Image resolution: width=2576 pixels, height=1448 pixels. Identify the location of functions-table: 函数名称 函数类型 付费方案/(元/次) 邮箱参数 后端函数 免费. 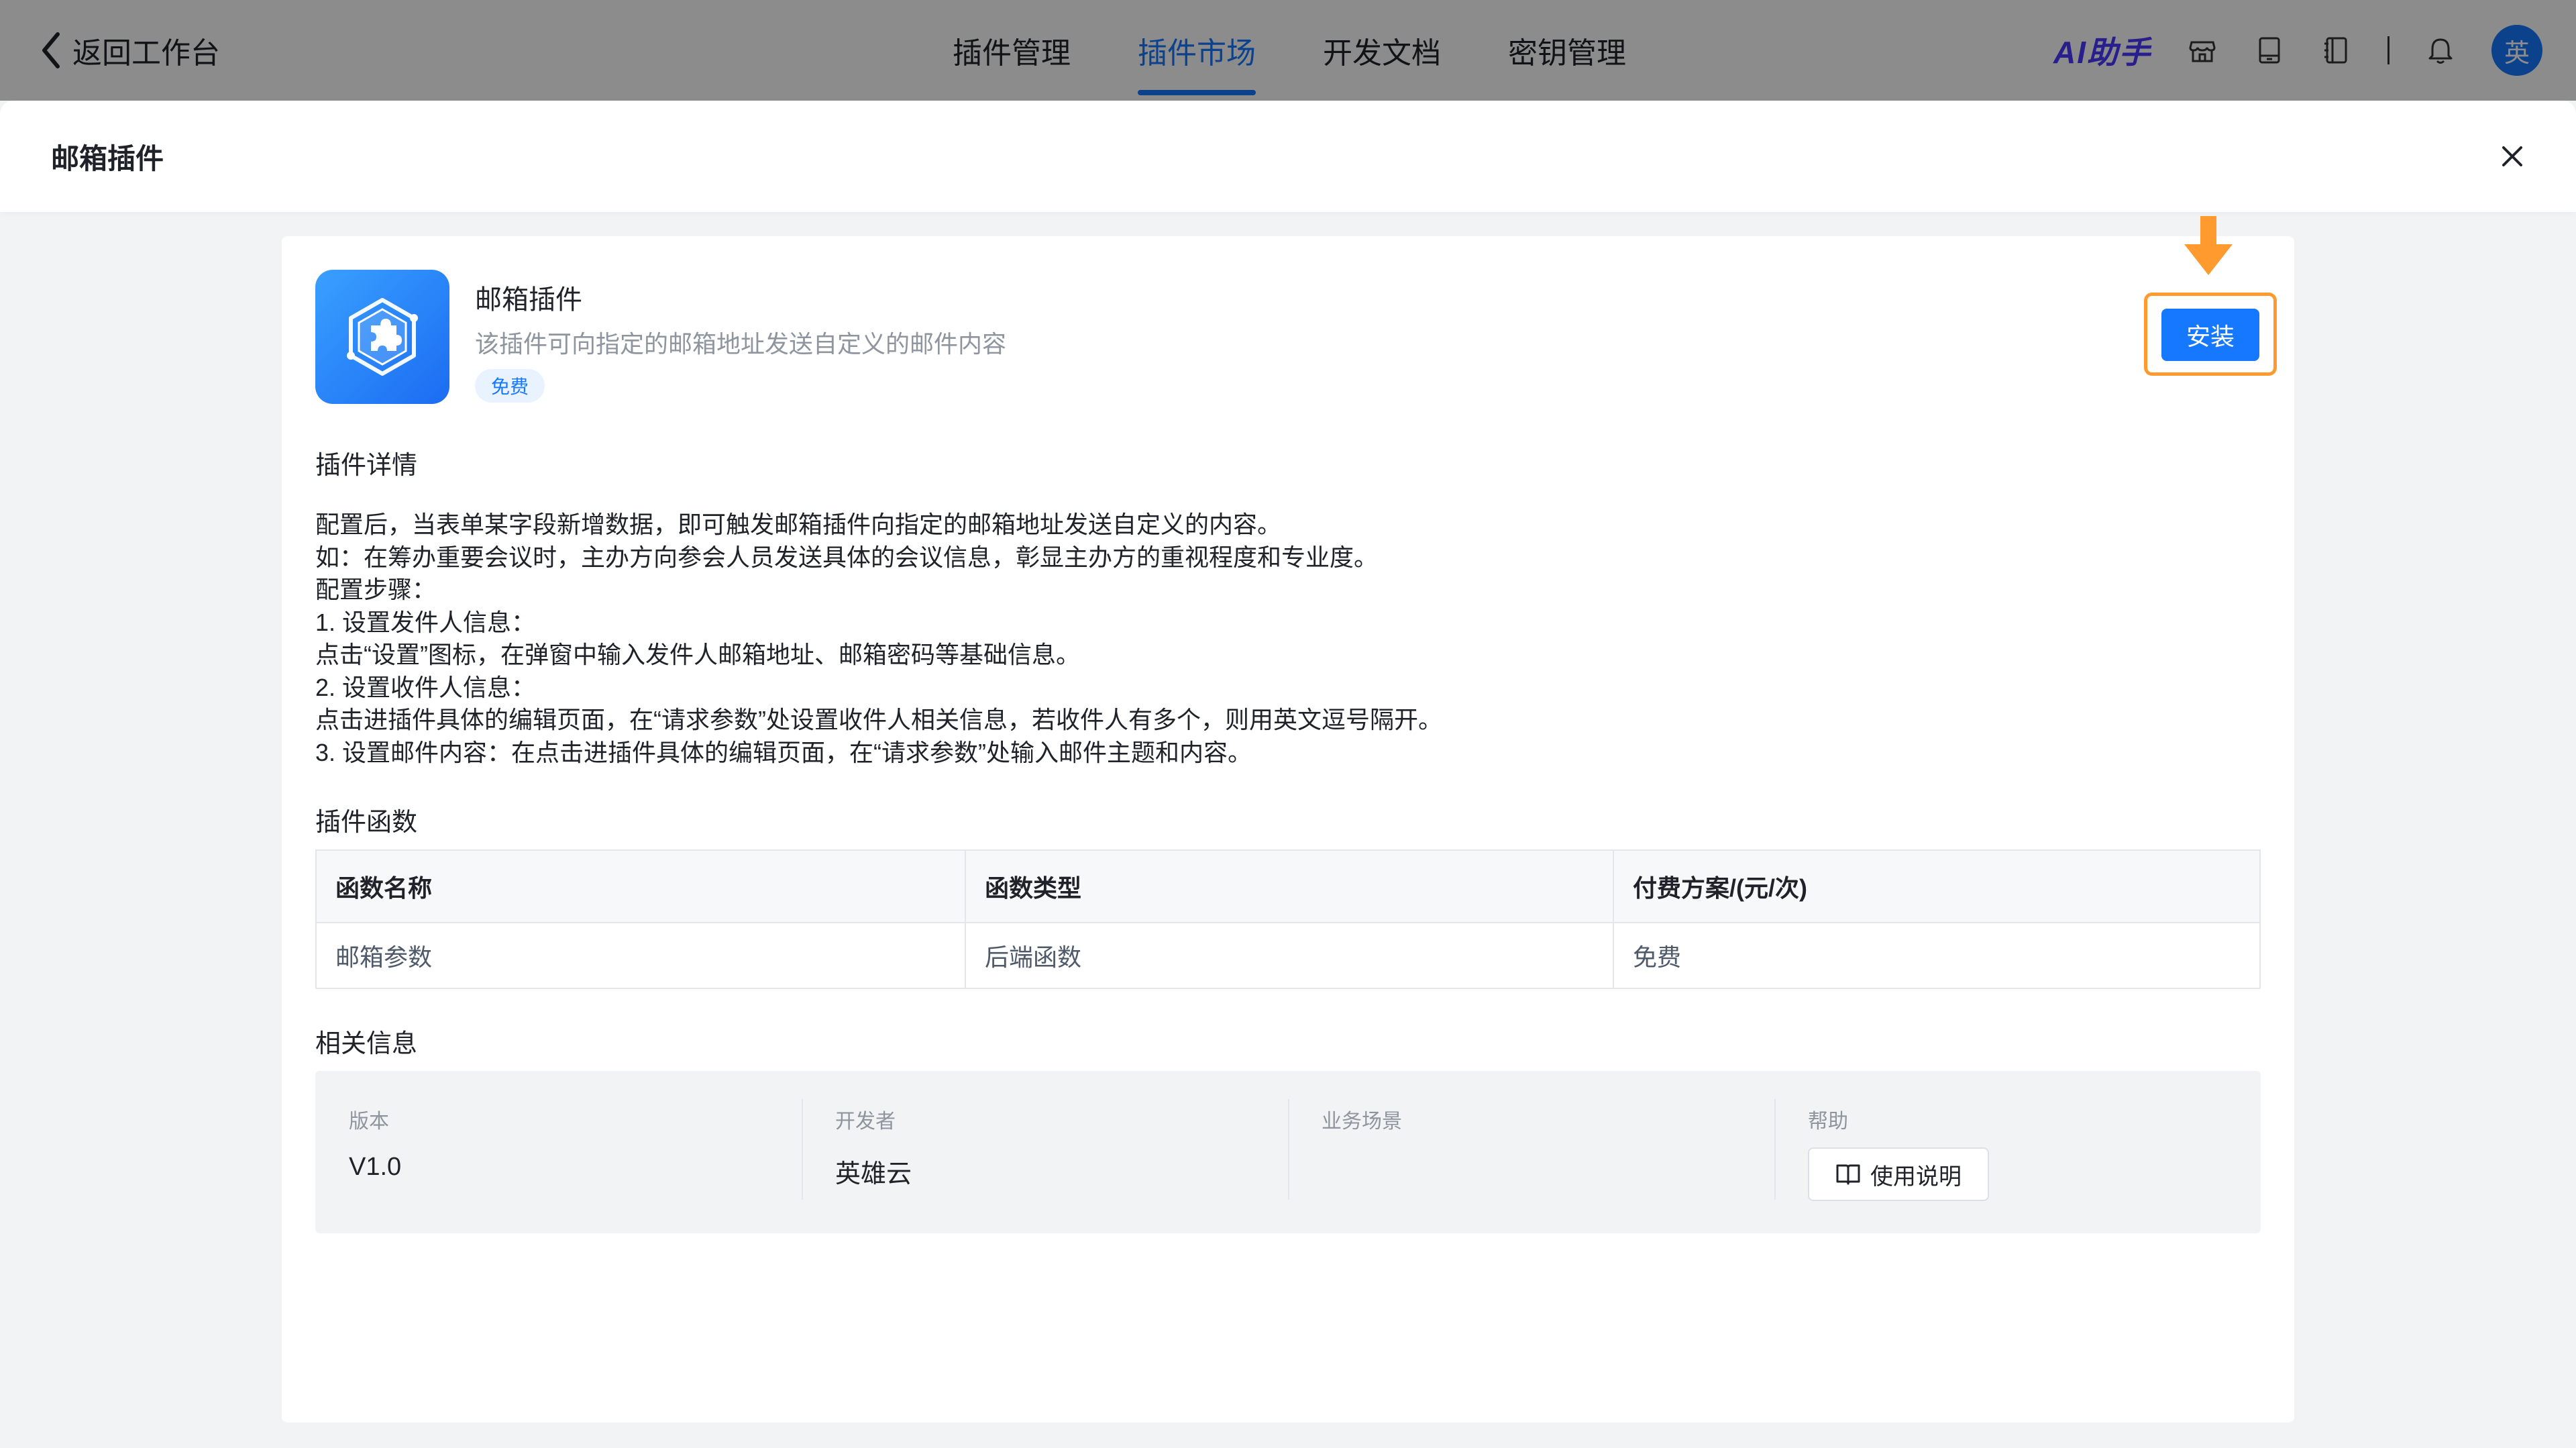
(1288, 919).